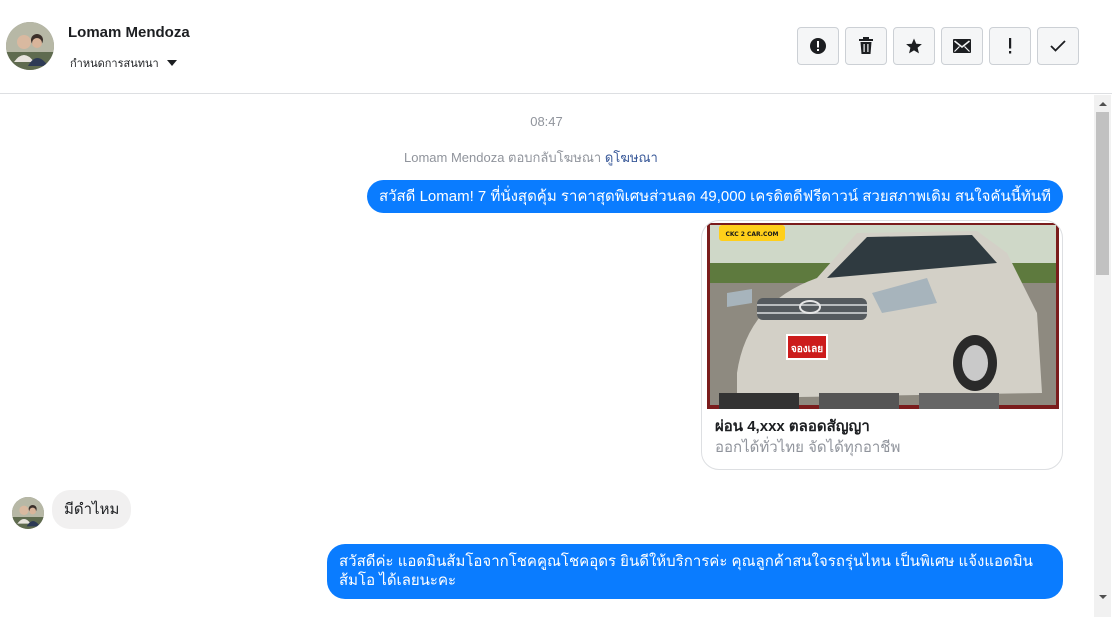 This screenshot has height=617, width=1112. I want to click on caret-down-icon, so click(171, 63).